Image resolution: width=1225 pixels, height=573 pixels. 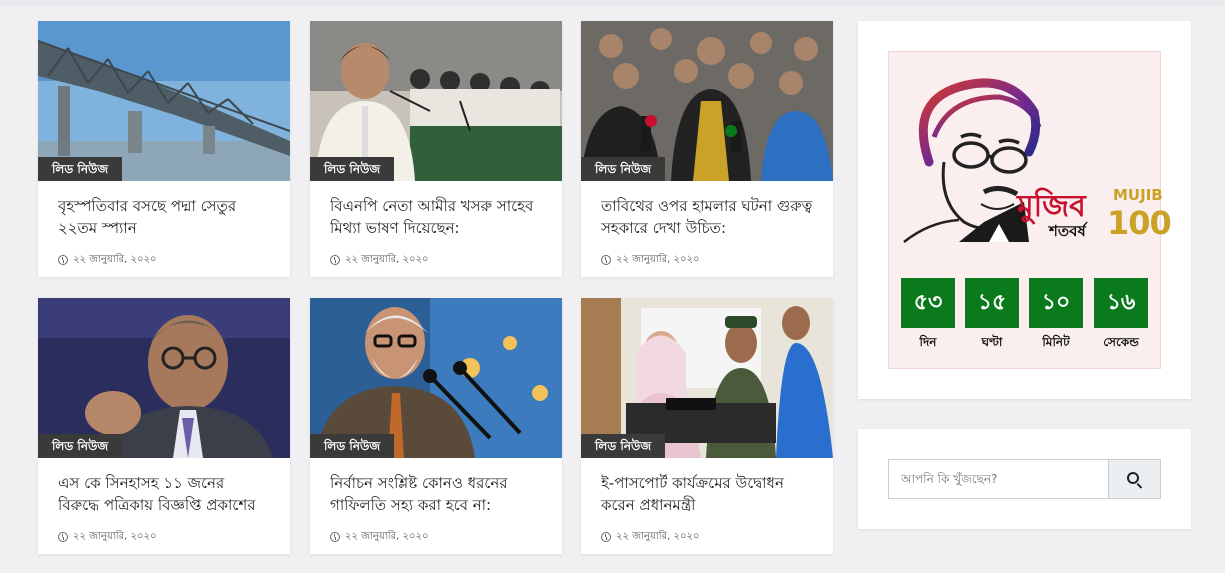 What do you see at coordinates (1056, 342) in the screenshot?
I see `countdown-label: মিনিট` at bounding box center [1056, 342].